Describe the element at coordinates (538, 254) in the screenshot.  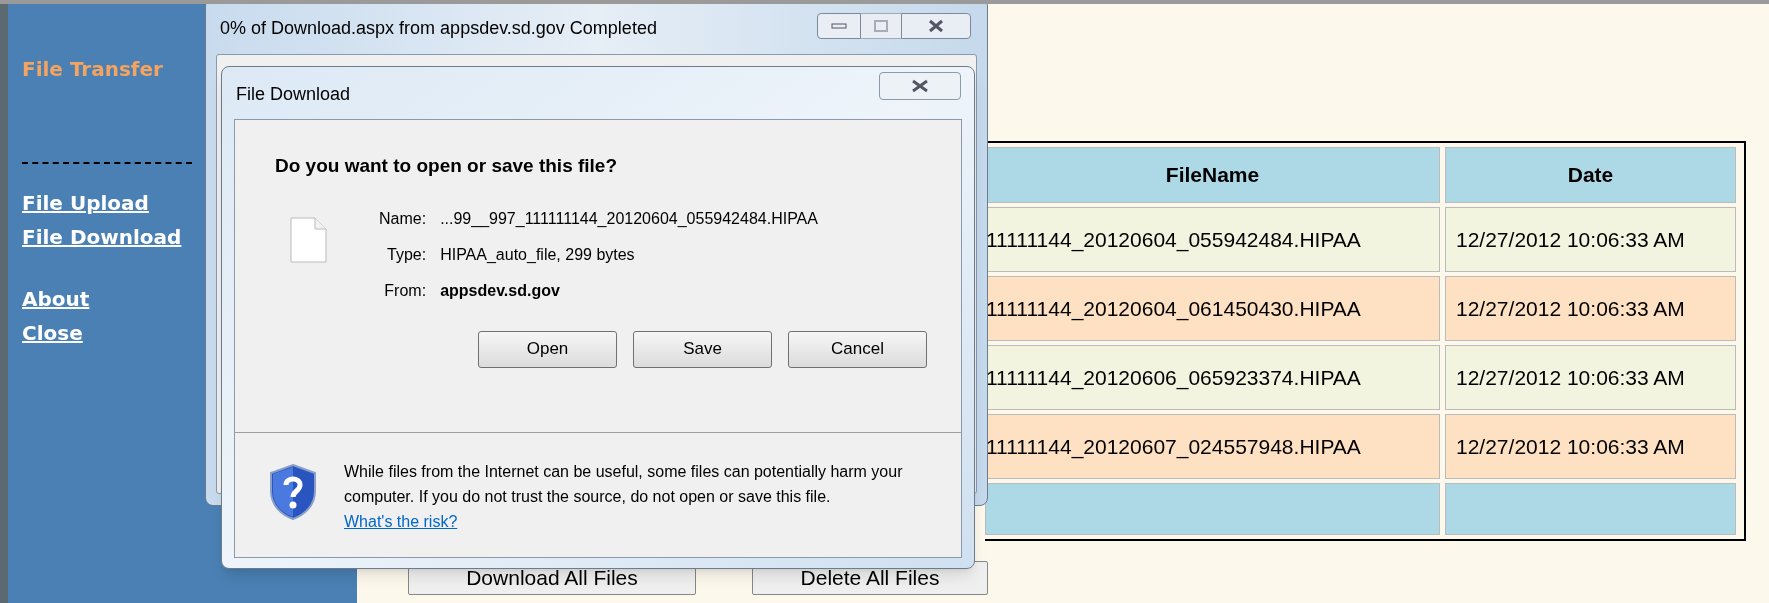
I see `field-value: HIPAA_auto_file, 299 bytes` at that location.